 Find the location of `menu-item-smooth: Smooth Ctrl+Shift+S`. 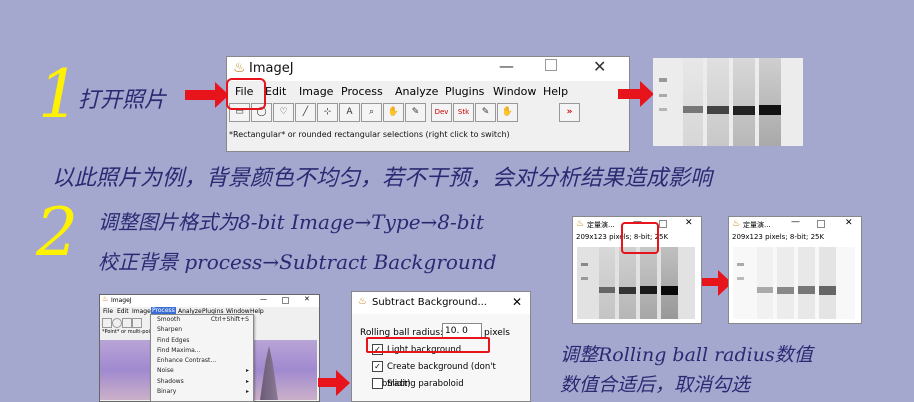

menu-item-smooth: Smooth Ctrl+Shift+S is located at coordinates (202, 320).